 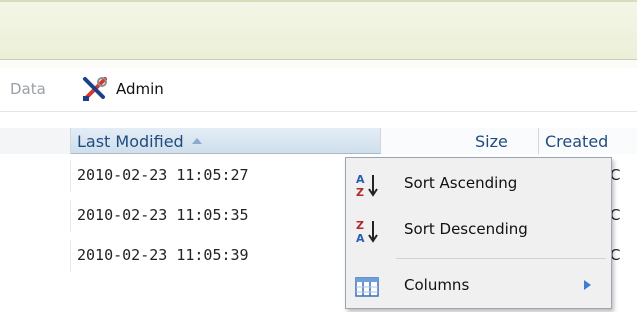 I want to click on data-menu-button: Data, so click(x=28, y=89).